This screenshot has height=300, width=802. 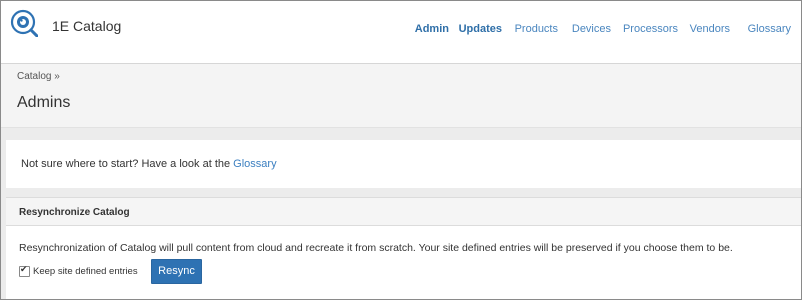 What do you see at coordinates (403, 212) in the screenshot?
I see `resync-panel-header: Resynchronize Catalog` at bounding box center [403, 212].